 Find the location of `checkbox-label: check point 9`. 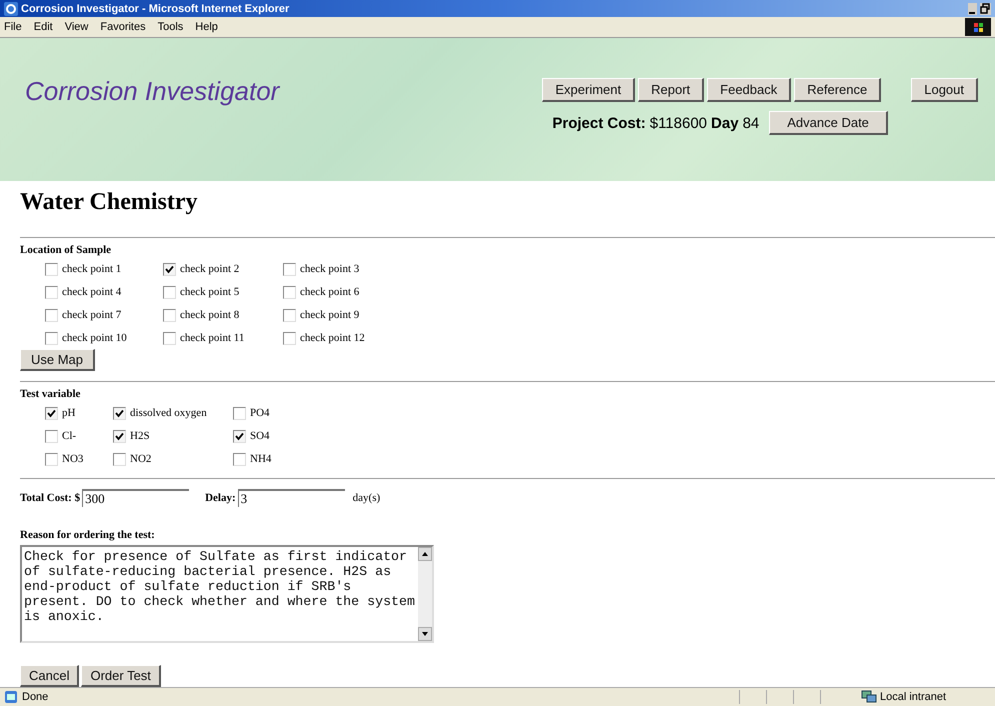

checkbox-label: check point 9 is located at coordinates (330, 315).